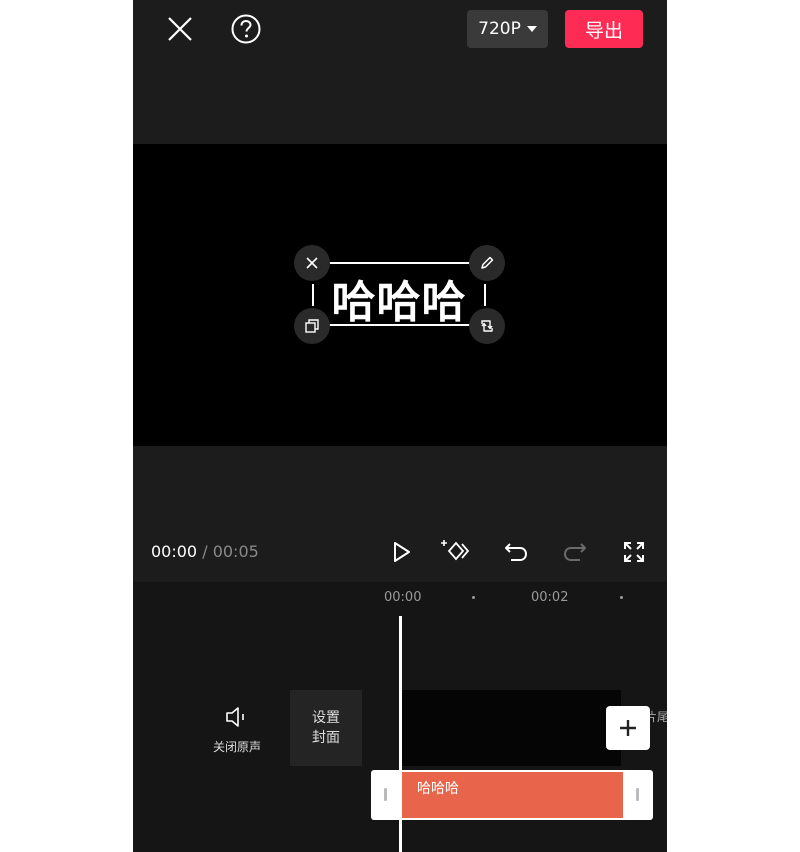  What do you see at coordinates (575, 552) in the screenshot?
I see `redo-icon` at bounding box center [575, 552].